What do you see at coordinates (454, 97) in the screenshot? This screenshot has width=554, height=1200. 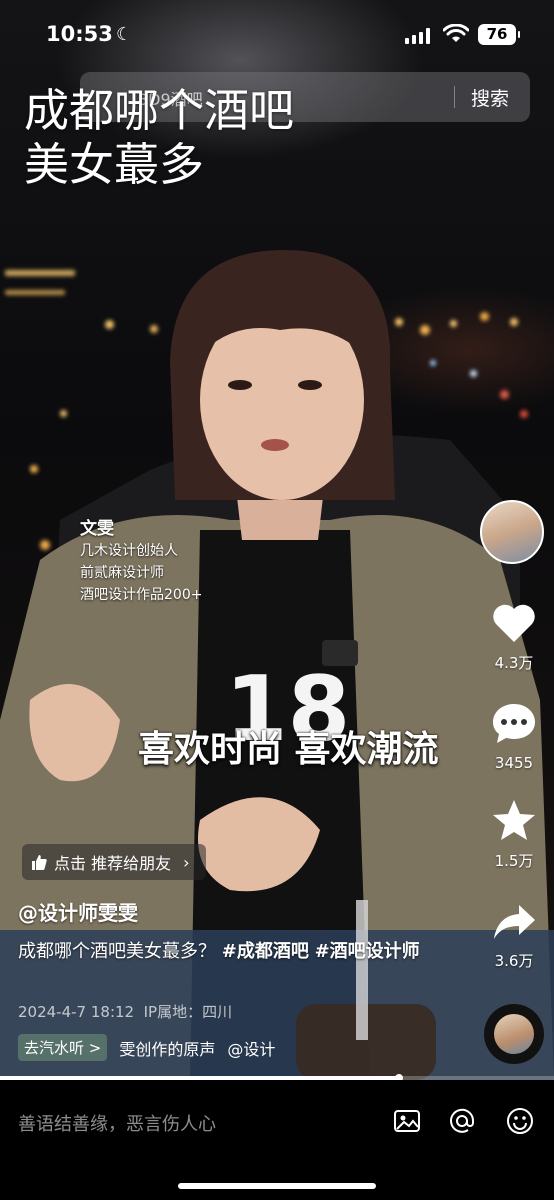 I see `search-divider` at bounding box center [454, 97].